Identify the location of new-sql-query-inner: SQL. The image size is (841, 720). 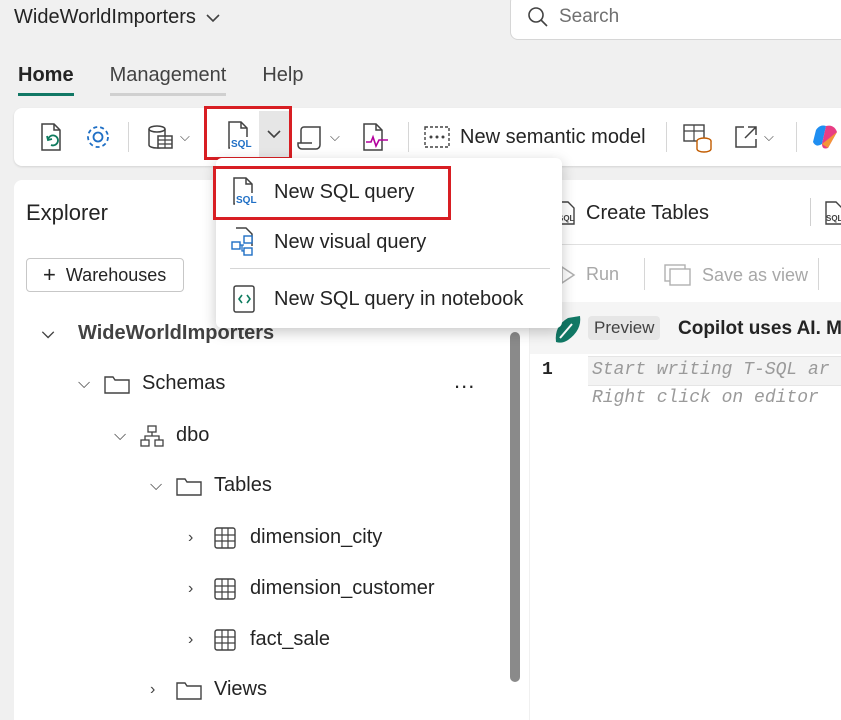
(240, 136).